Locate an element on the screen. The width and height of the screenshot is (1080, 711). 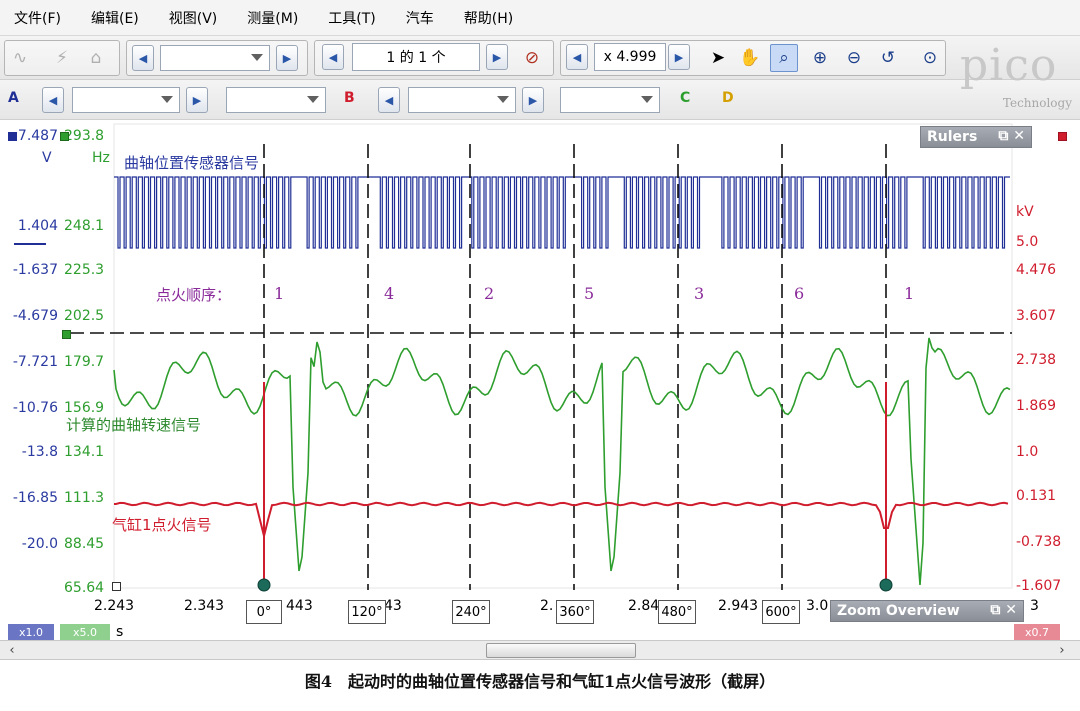
axis-a-tick: -1.637 is located at coordinates (35, 270).